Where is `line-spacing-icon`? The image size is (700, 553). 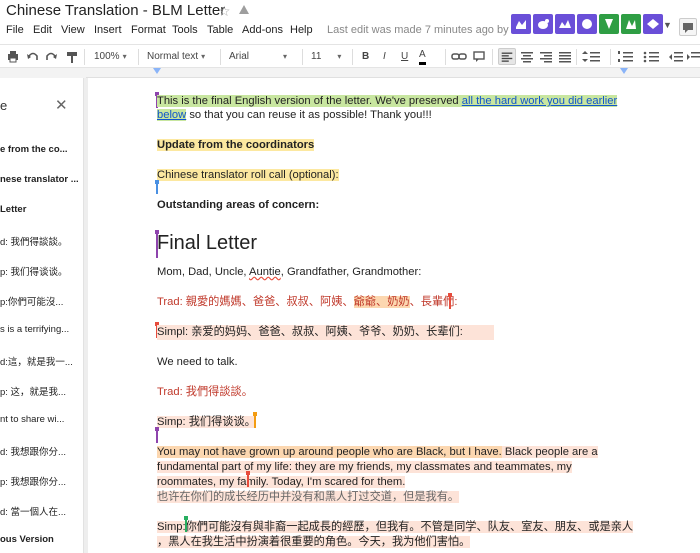 line-spacing-icon is located at coordinates (593, 56).